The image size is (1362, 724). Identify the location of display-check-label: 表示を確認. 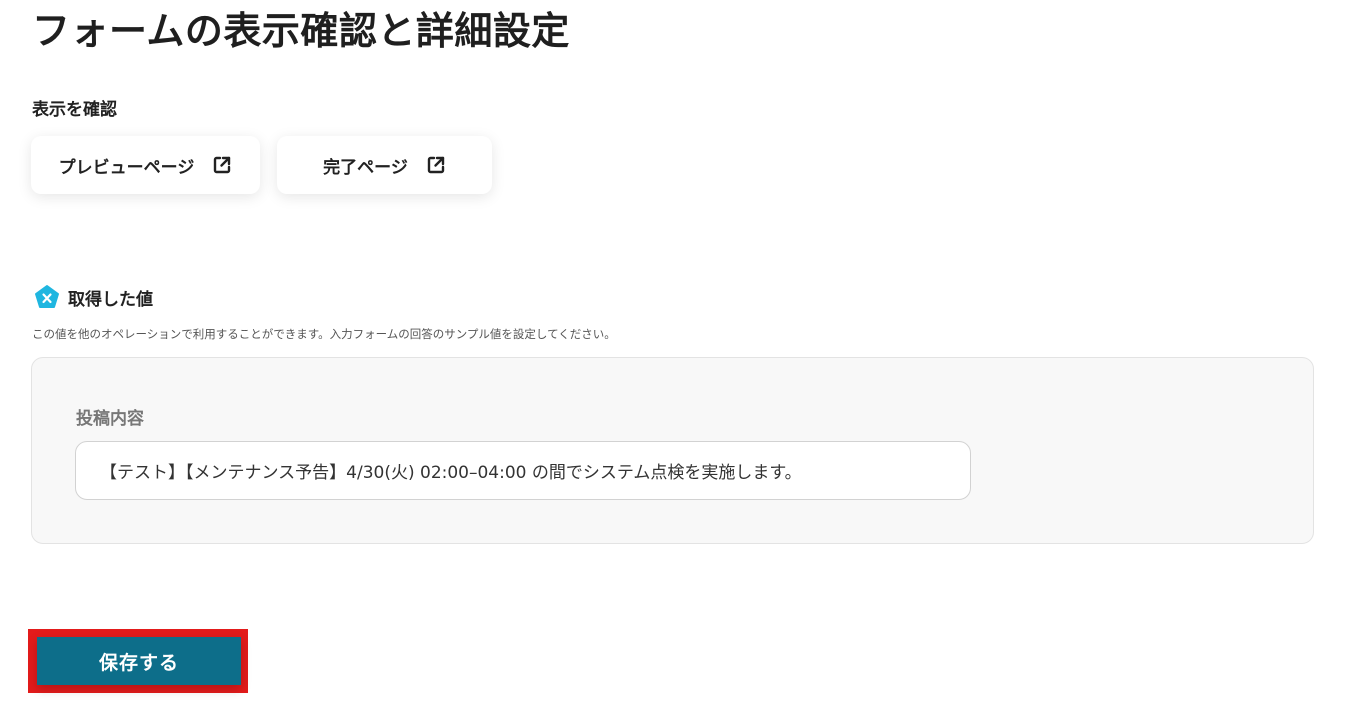
(74, 110).